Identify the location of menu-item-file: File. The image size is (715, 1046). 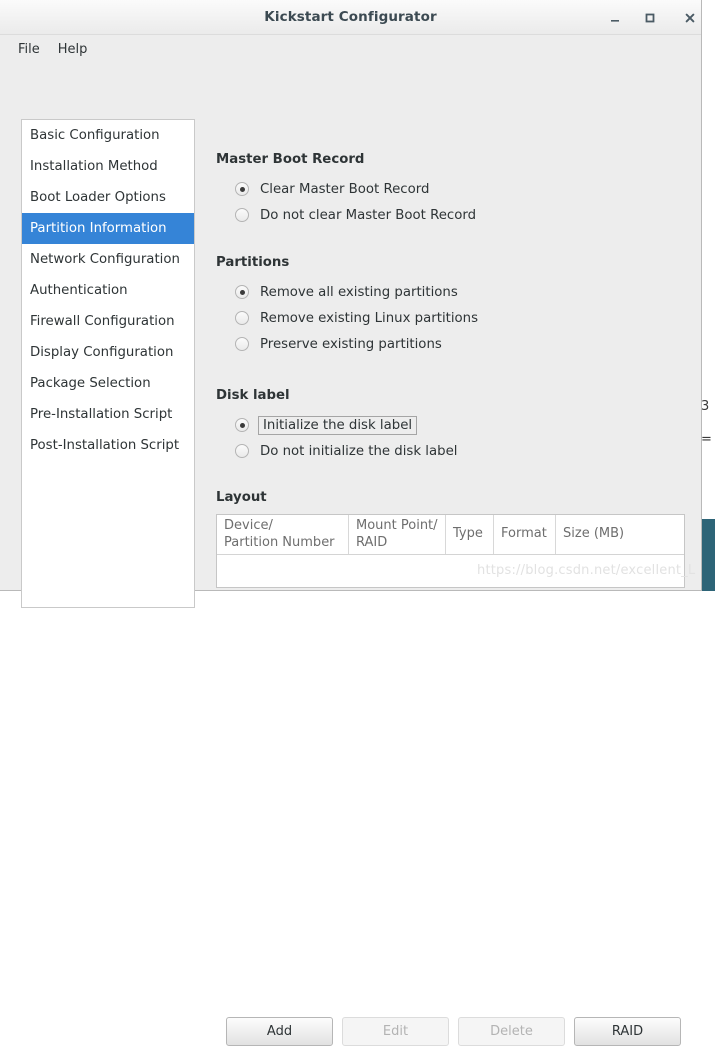
(29, 49).